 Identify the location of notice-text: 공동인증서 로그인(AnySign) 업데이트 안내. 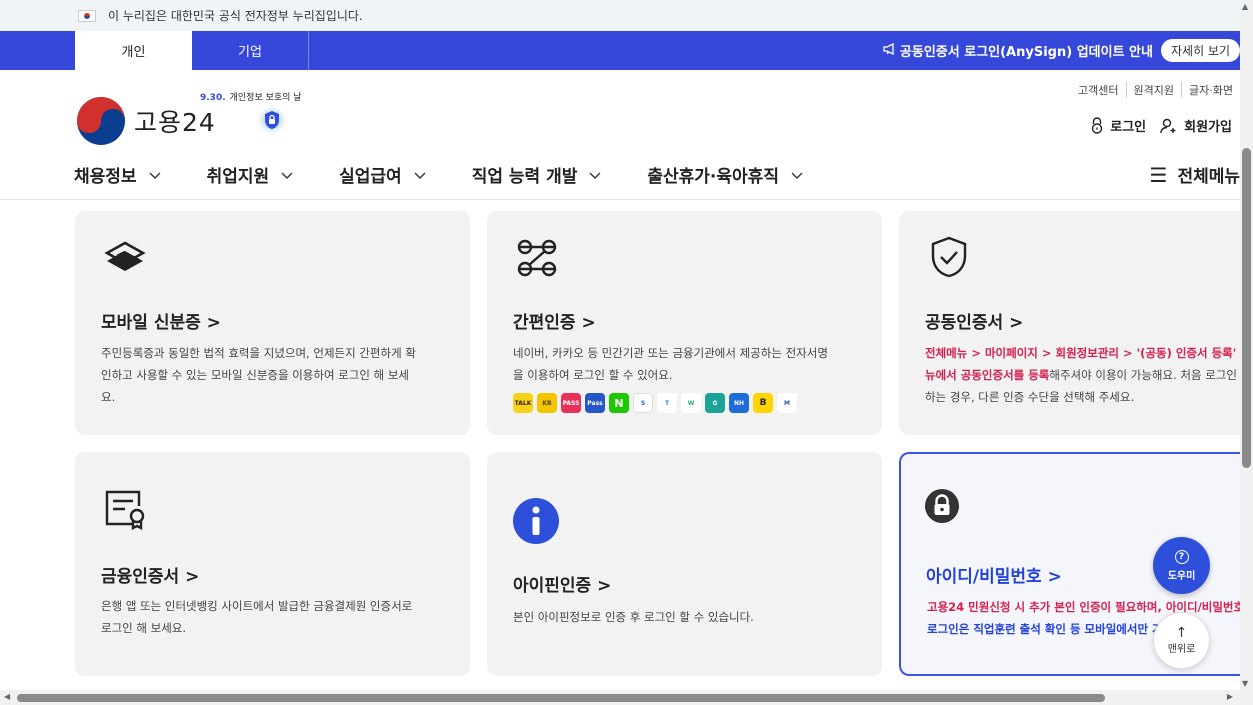
(1026, 50).